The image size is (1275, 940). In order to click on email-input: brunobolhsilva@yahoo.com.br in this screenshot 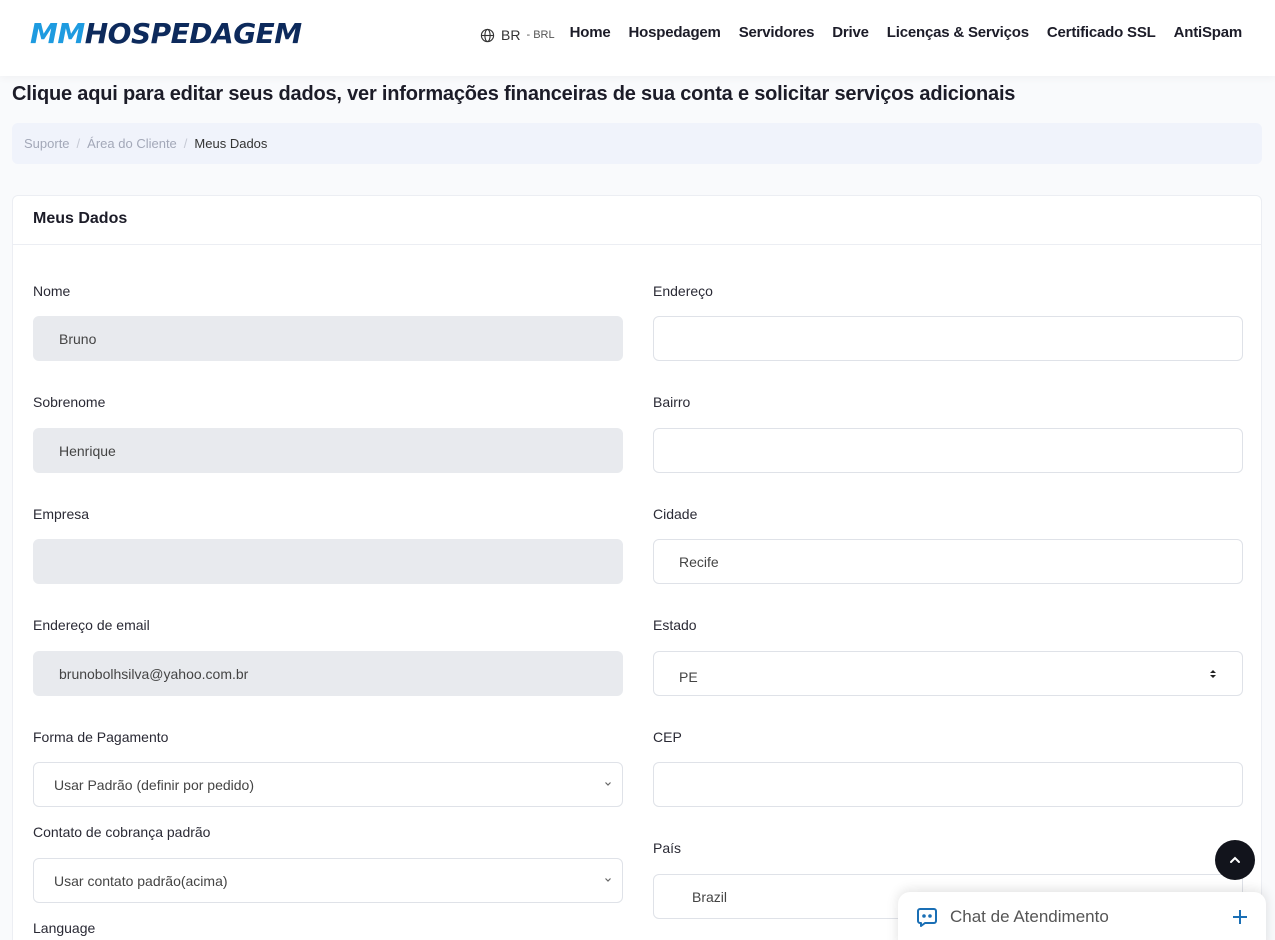, I will do `click(328, 673)`.